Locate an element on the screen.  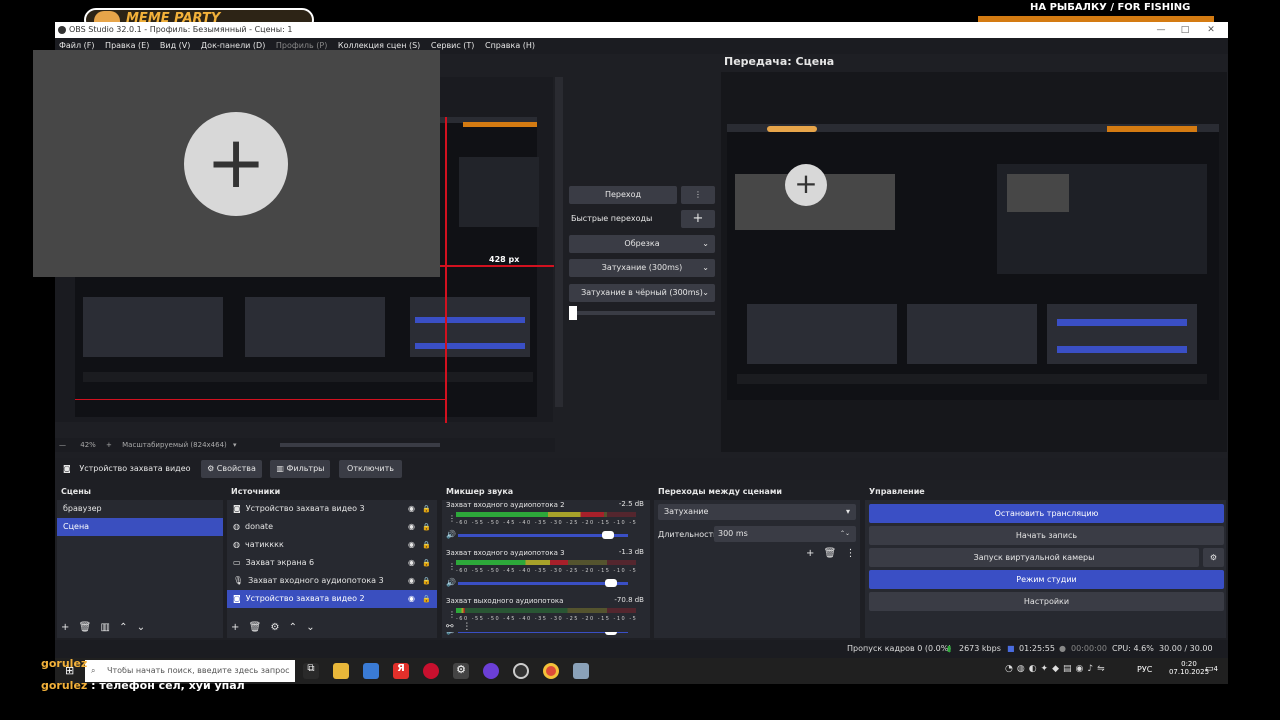
store-icon is located at coordinates (371, 671).